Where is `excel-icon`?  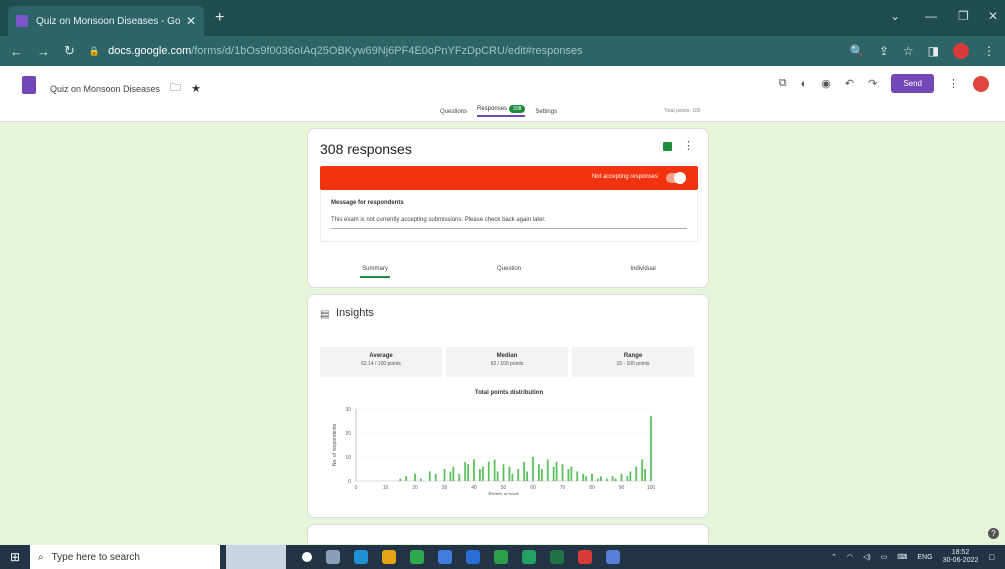
excel-icon is located at coordinates (557, 557).